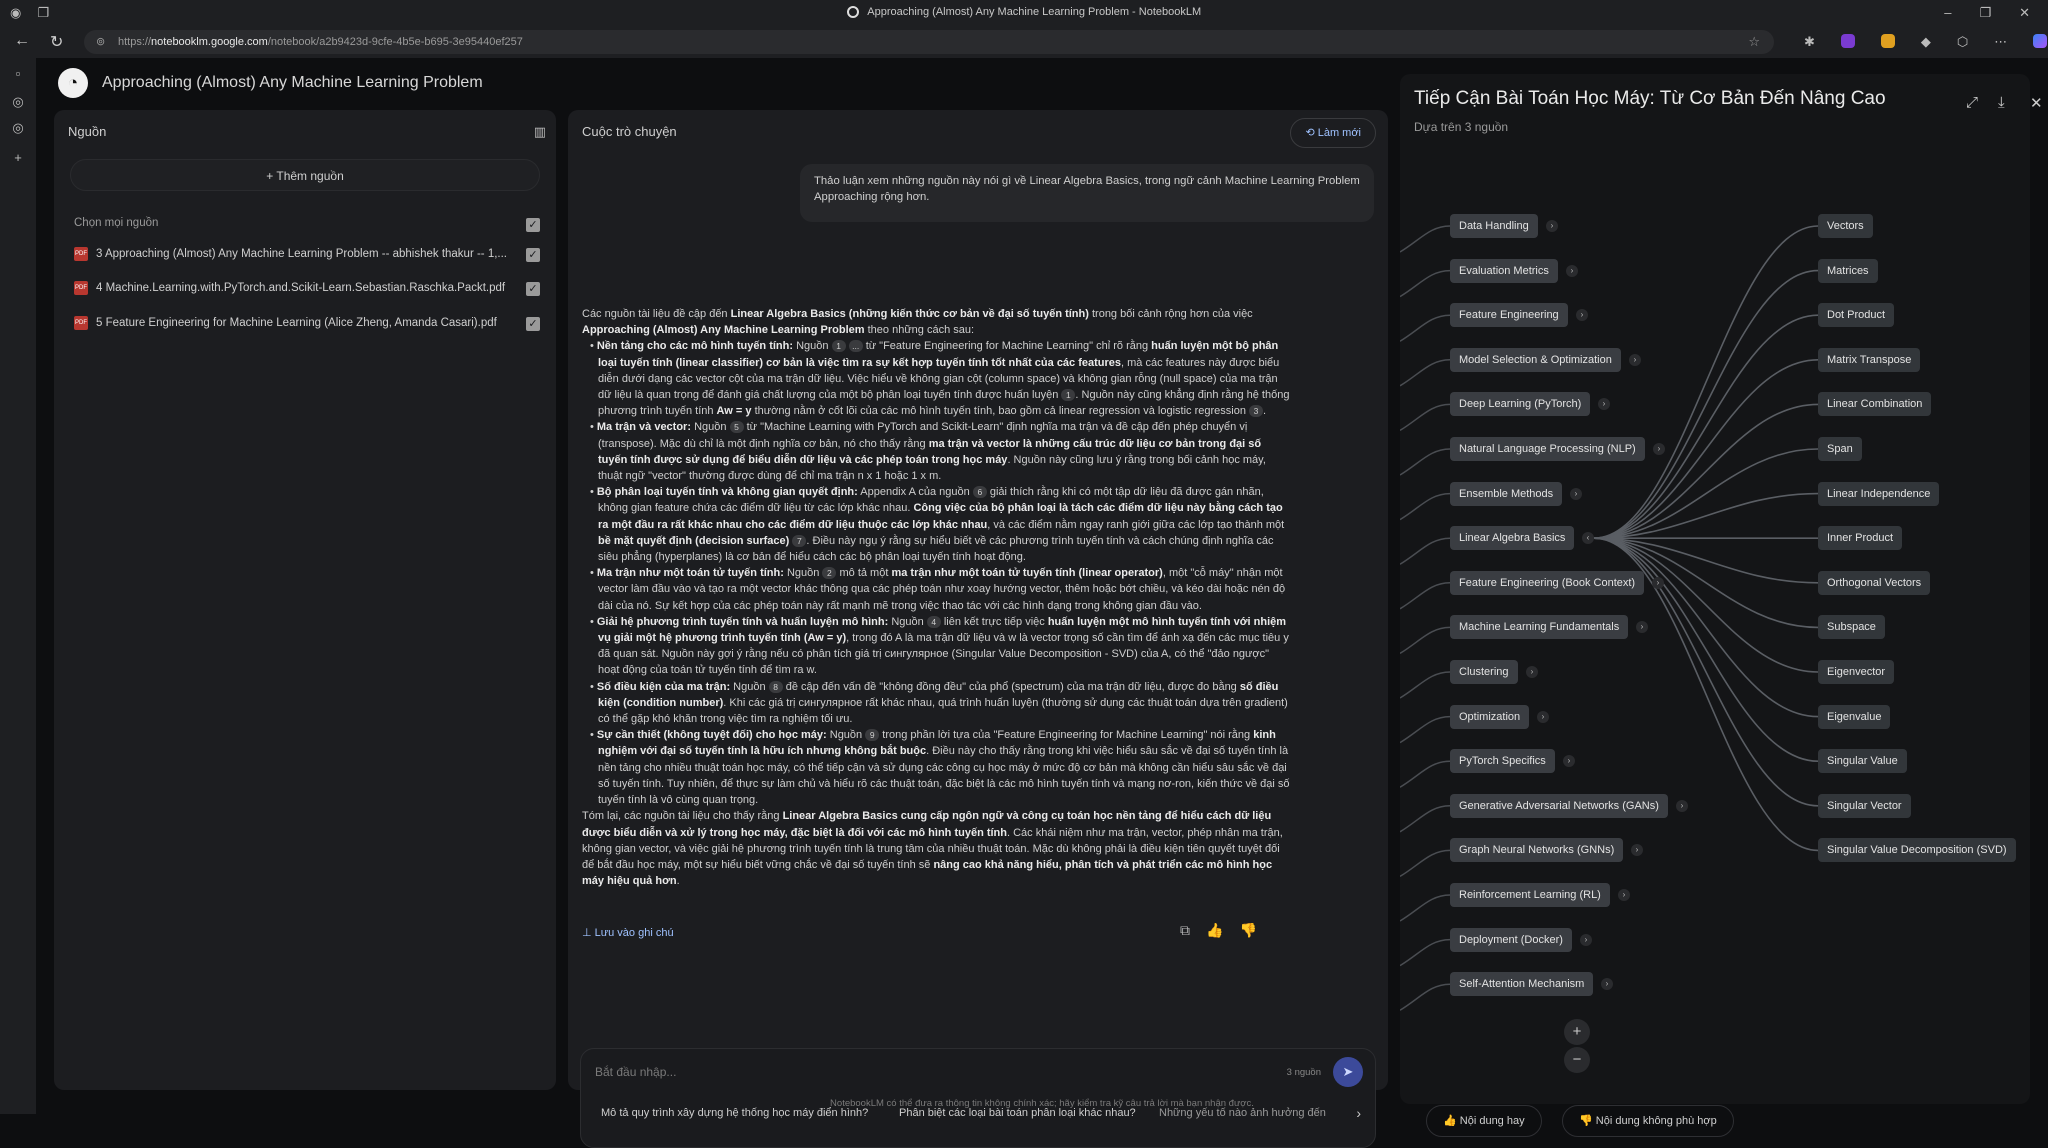 The width and height of the screenshot is (2048, 1148). I want to click on menu-dots-icon: ⋯, so click(2000, 42).